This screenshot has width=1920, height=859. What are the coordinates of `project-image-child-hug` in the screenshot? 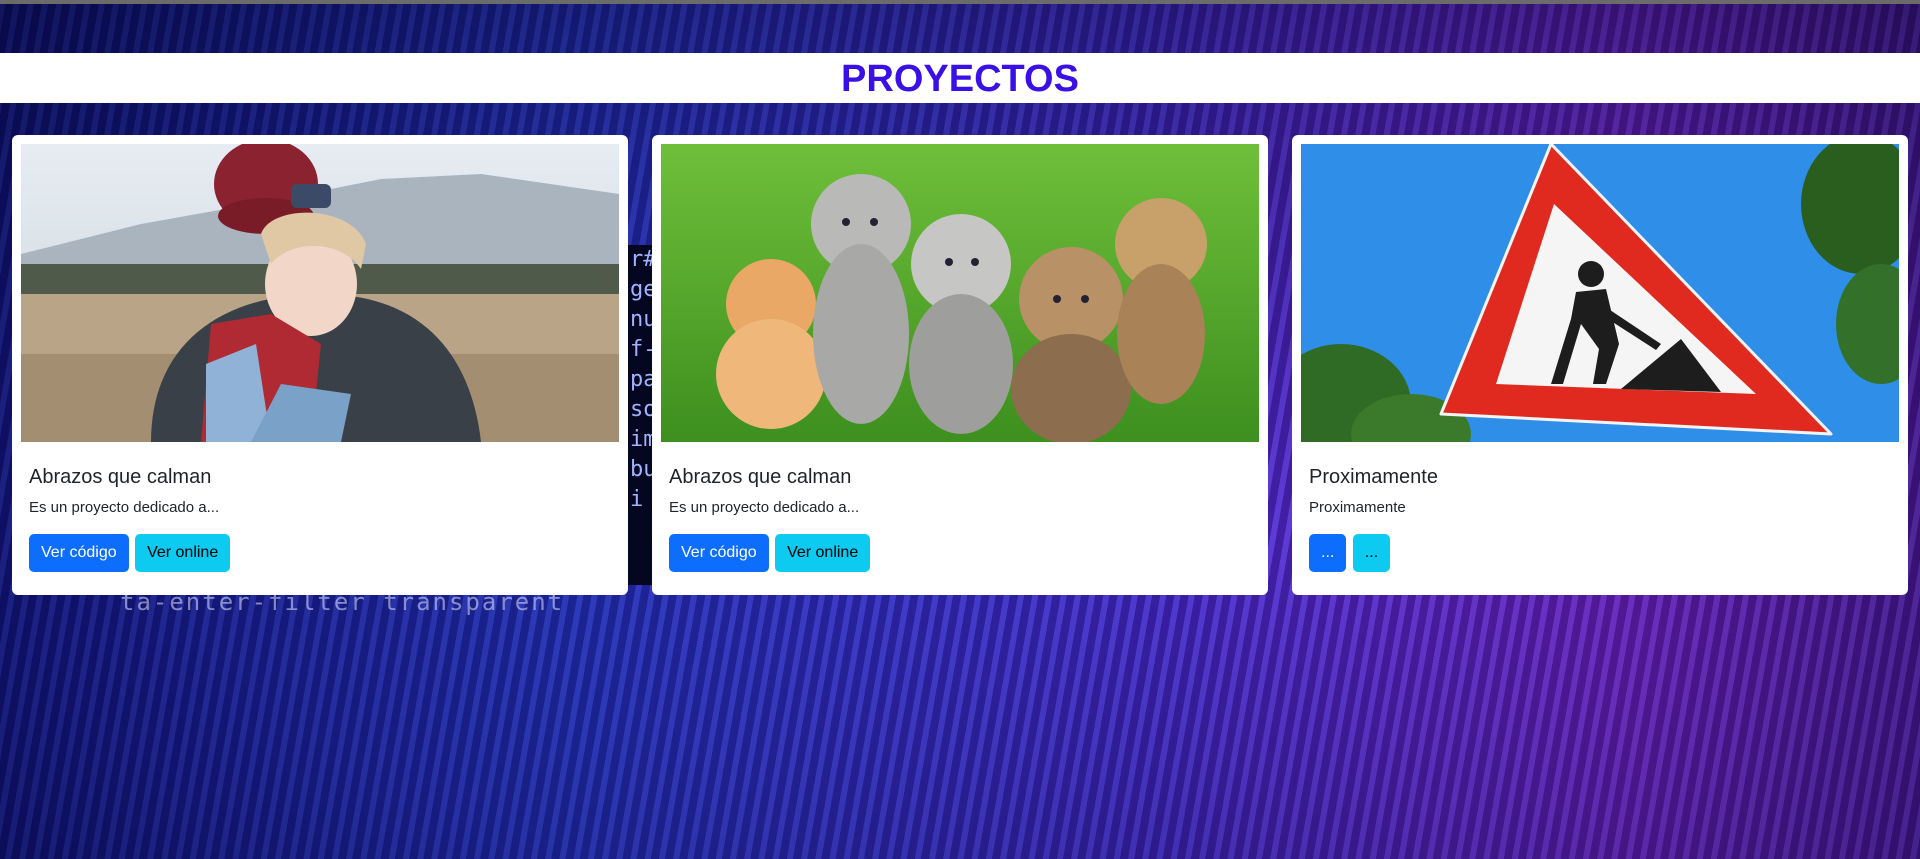 It's located at (320, 293).